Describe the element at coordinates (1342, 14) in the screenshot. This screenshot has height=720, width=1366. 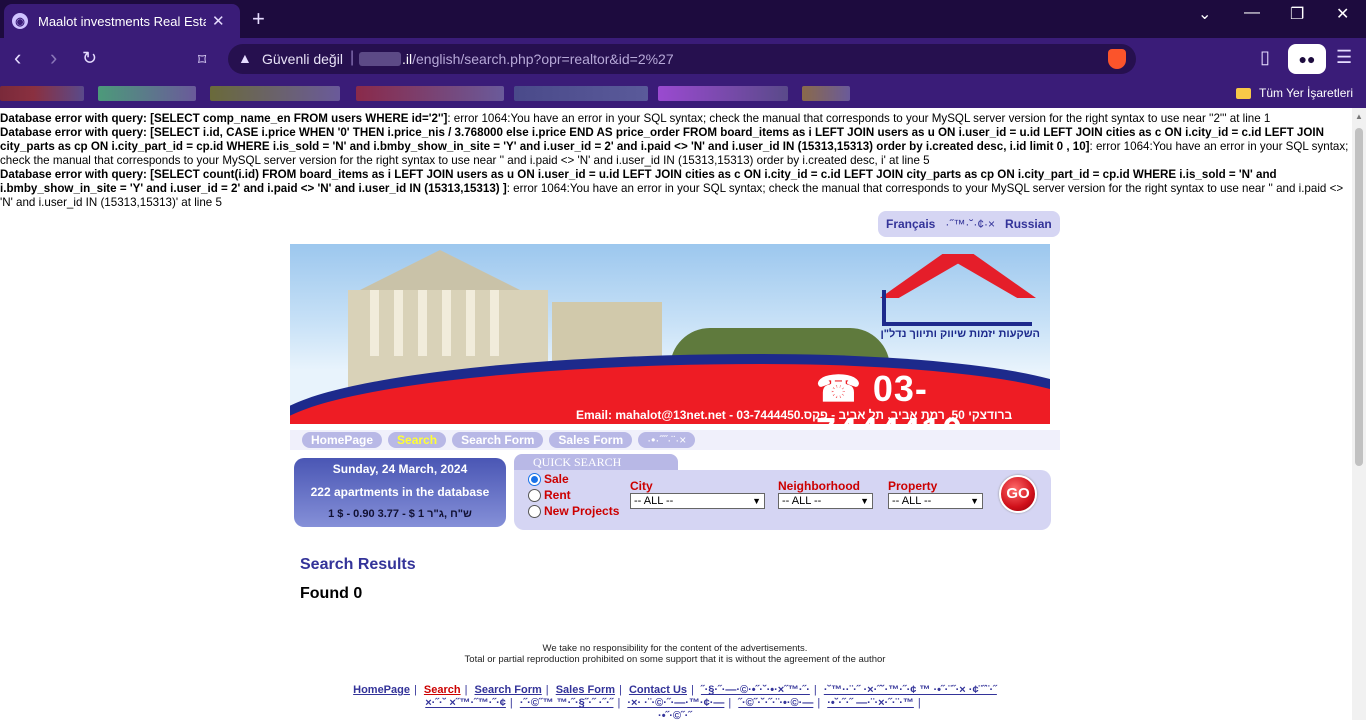
I see `close-window-button: ✕` at that location.